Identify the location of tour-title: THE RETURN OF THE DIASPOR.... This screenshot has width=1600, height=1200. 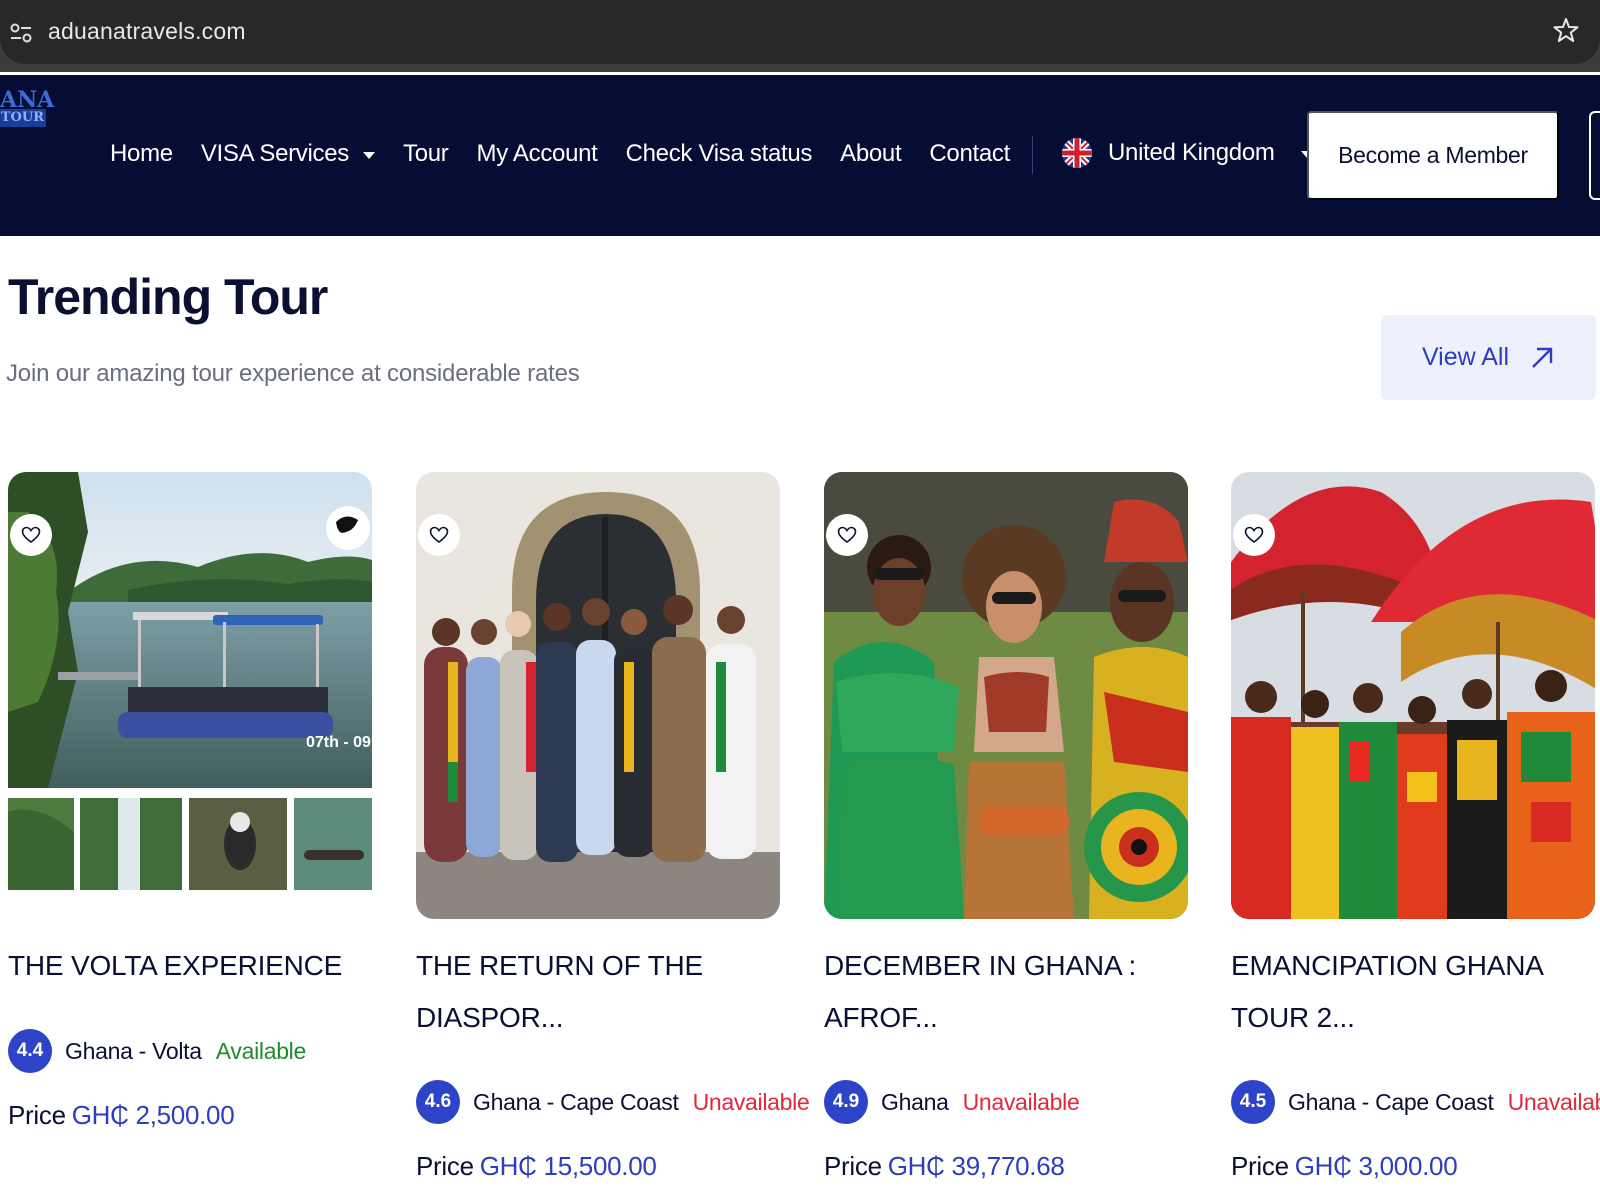
(598, 992).